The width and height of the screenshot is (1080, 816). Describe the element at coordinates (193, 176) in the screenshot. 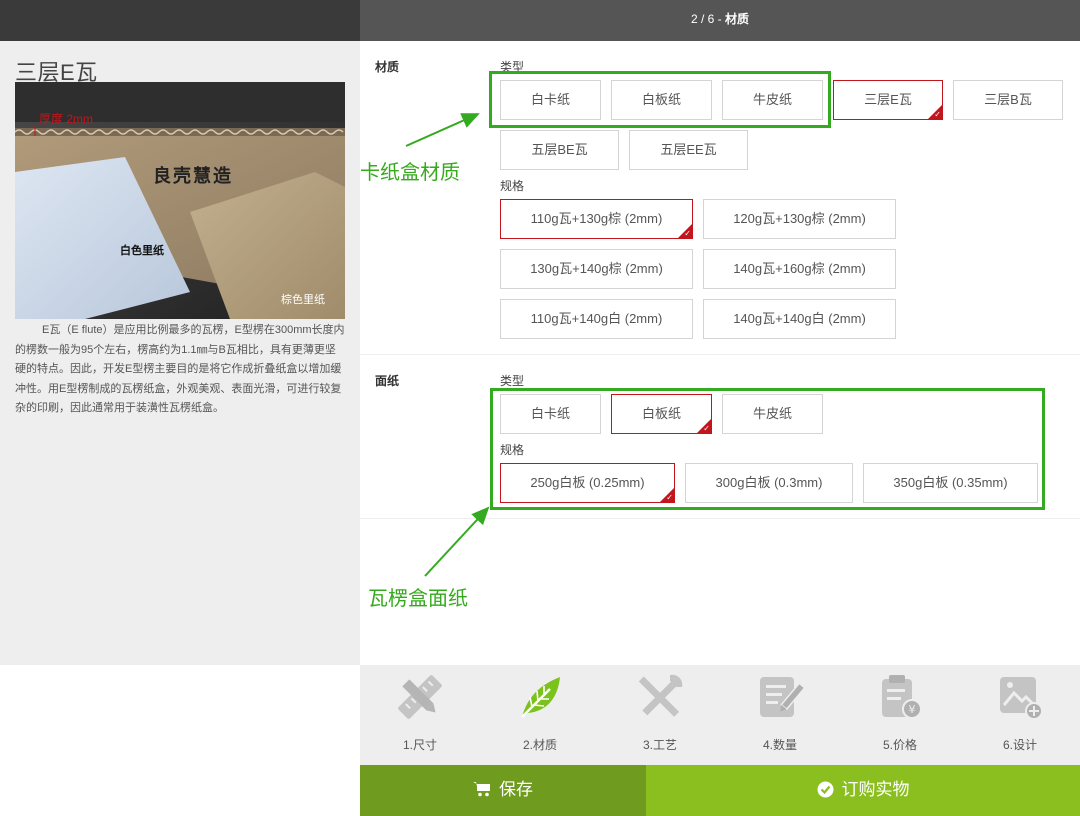

I see `brand-logo-text: 良壳慧造` at that location.